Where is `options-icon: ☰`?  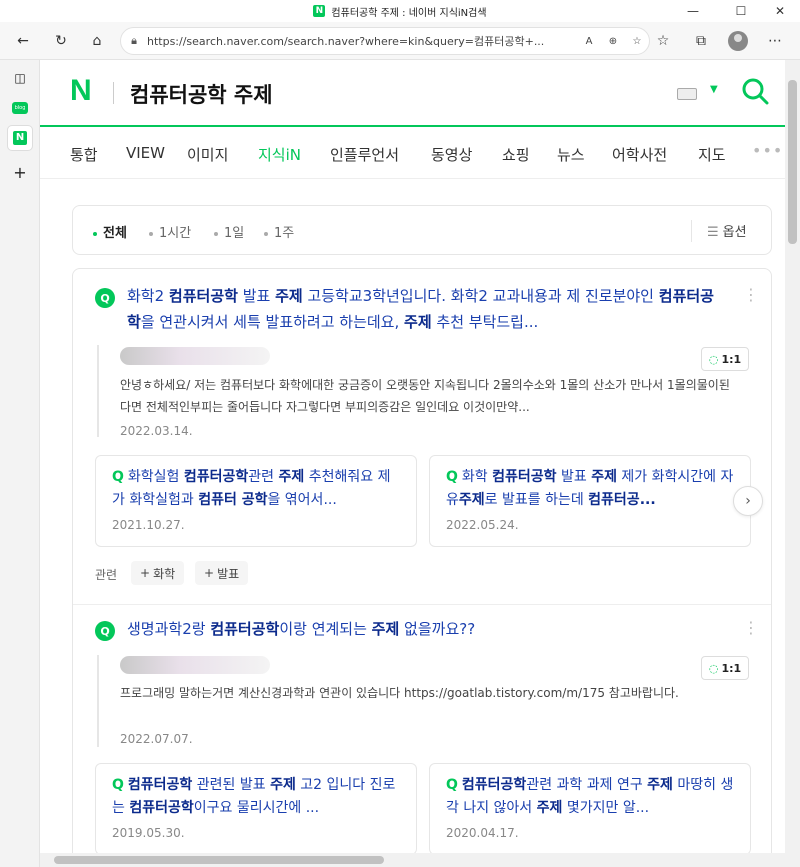
options-icon: ☰ is located at coordinates (713, 232).